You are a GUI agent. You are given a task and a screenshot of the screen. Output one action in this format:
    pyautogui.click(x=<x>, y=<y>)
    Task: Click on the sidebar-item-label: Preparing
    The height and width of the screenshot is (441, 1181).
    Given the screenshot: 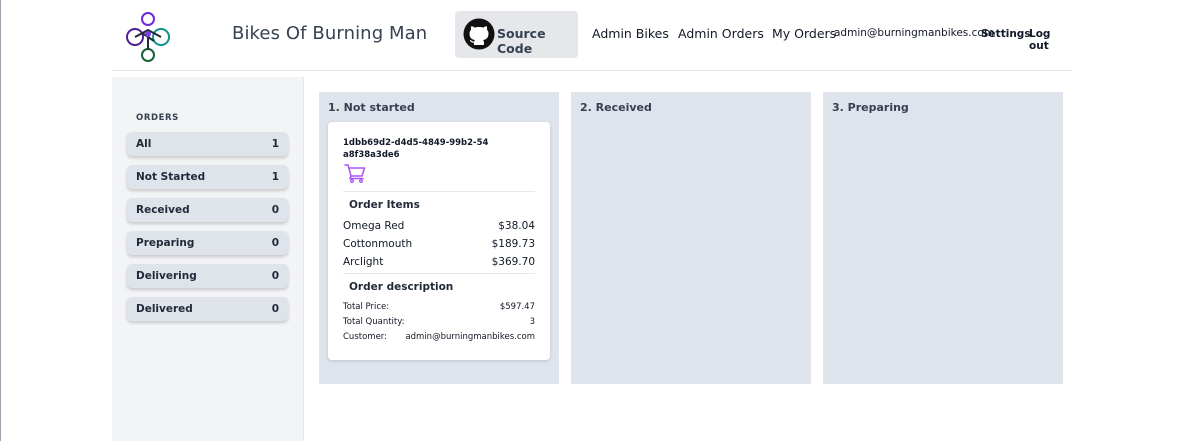 What is the action you would take?
    pyautogui.click(x=165, y=243)
    